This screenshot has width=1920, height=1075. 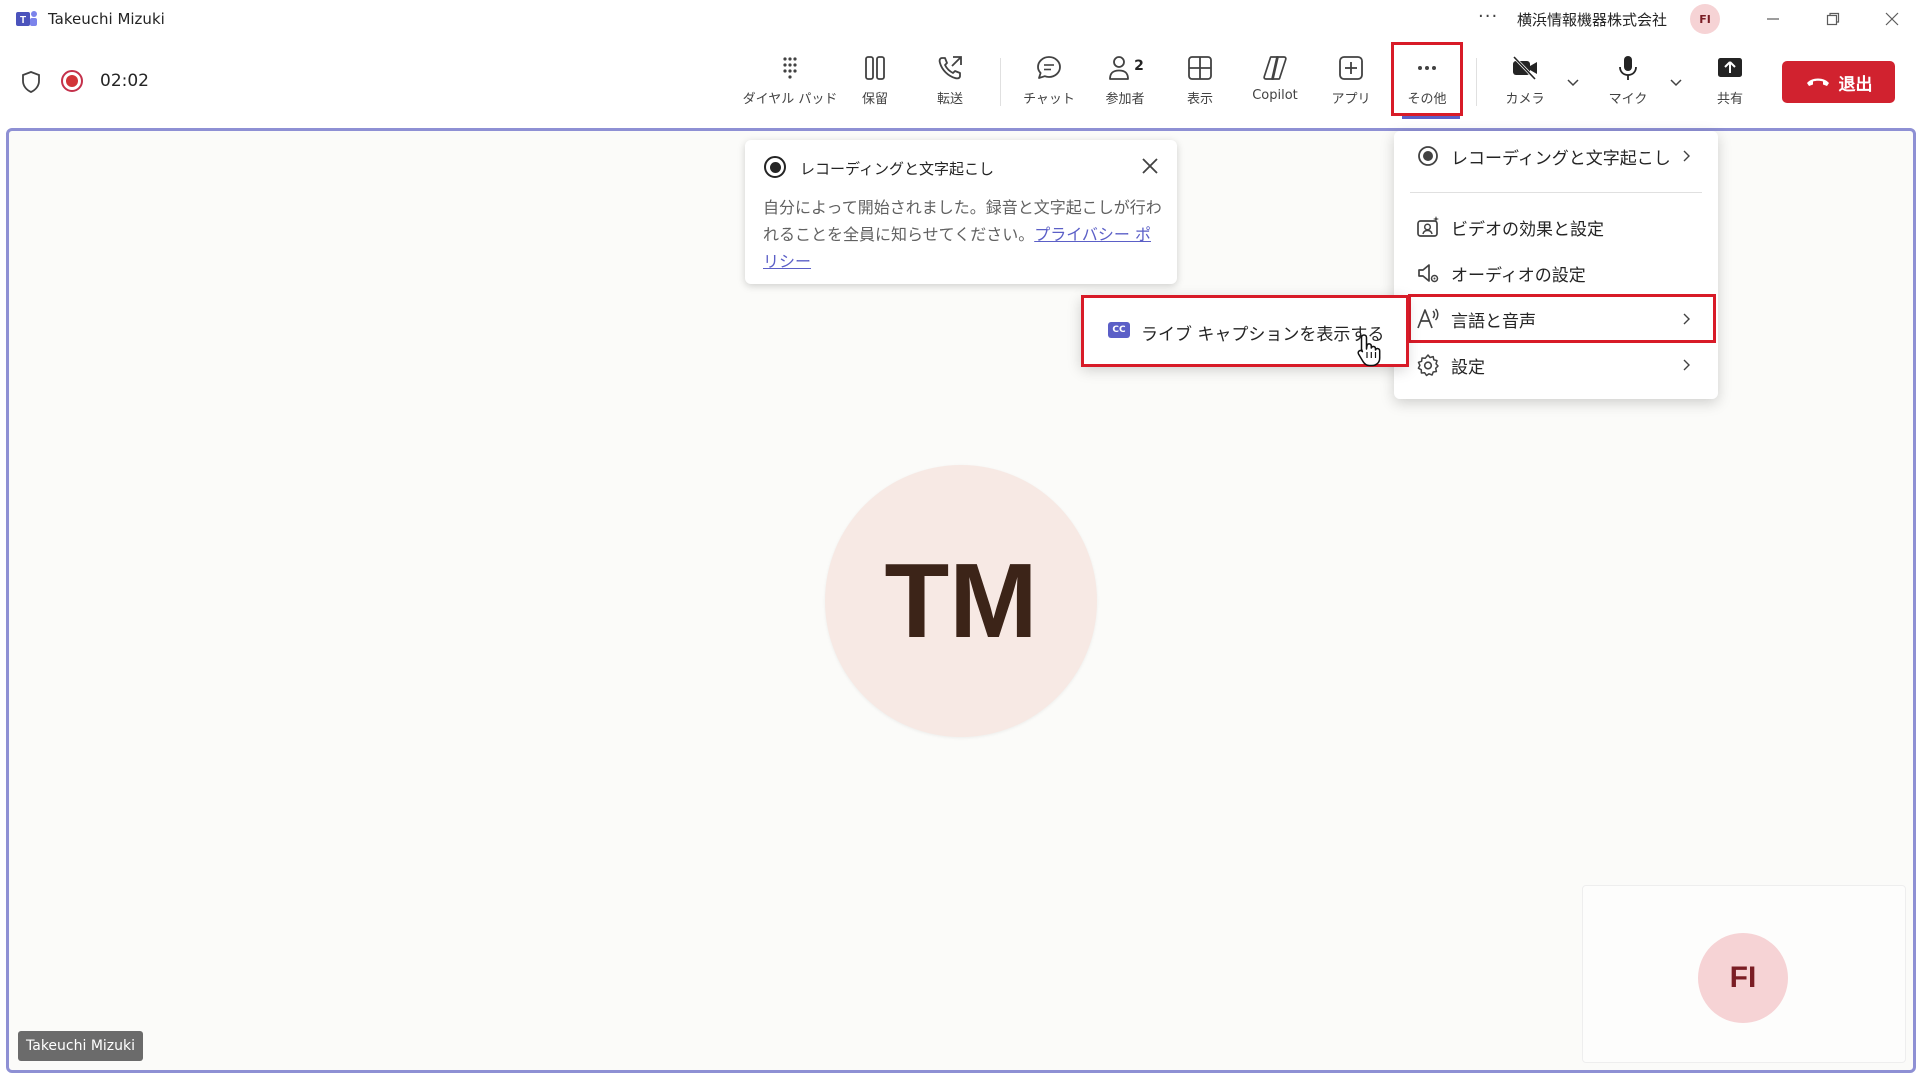 I want to click on chat-icon, so click(x=1049, y=67).